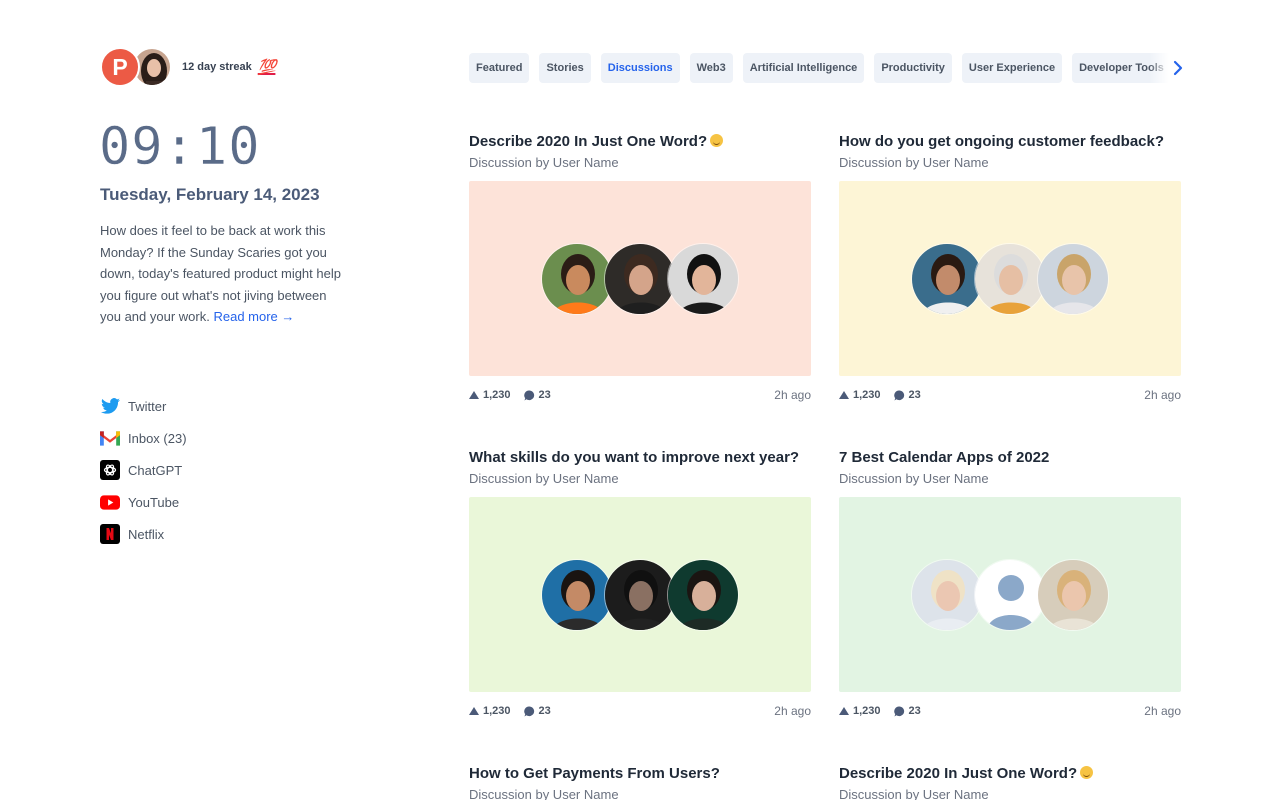 Image resolution: width=1280 pixels, height=800 pixels. I want to click on twitter-icon, so click(110, 406).